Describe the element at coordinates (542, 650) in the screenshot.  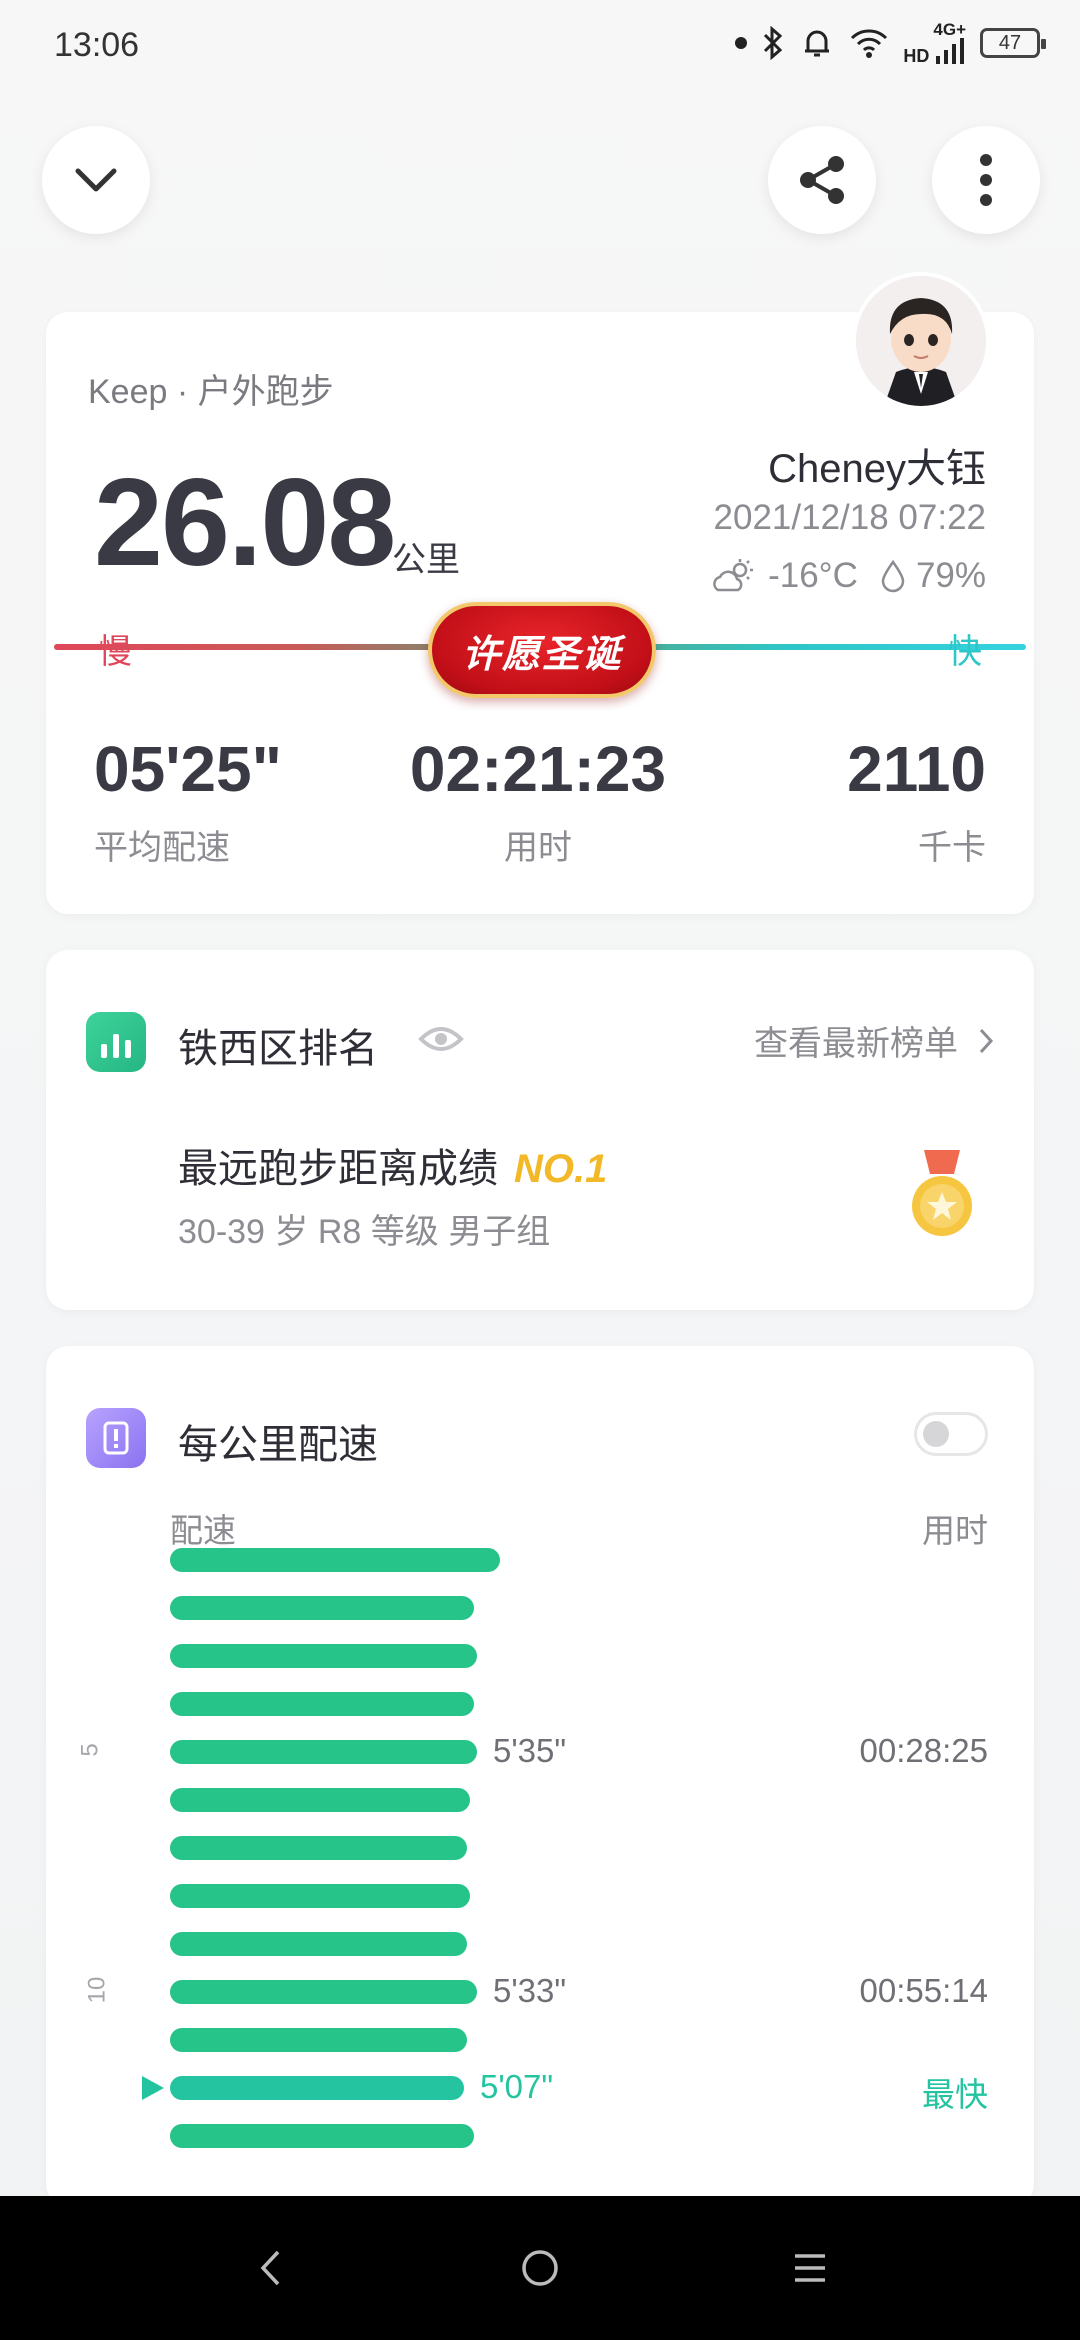
I see `christmas-wish-badge: 许愿圣诞` at that location.